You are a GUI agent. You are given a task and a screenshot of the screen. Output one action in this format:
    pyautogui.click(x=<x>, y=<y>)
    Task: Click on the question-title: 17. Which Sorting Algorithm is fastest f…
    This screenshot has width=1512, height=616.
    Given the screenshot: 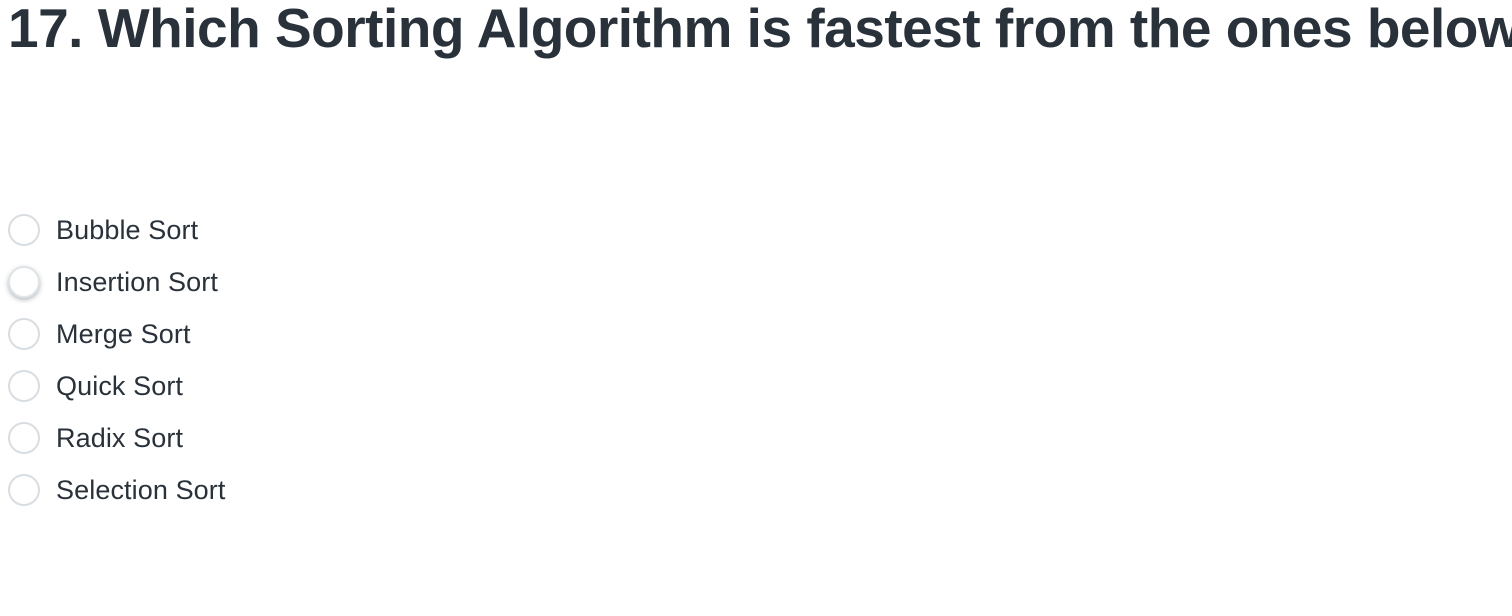 What is the action you would take?
    pyautogui.click(x=760, y=29)
    